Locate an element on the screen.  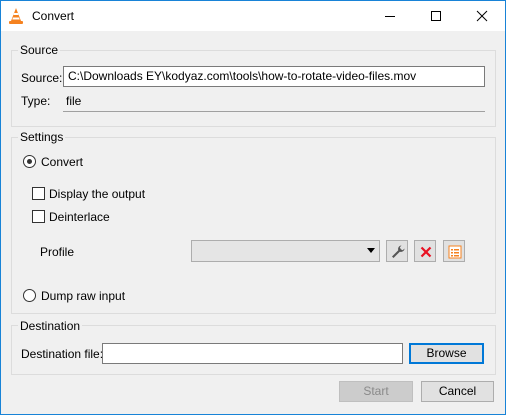
close-button is located at coordinates (482, 16).